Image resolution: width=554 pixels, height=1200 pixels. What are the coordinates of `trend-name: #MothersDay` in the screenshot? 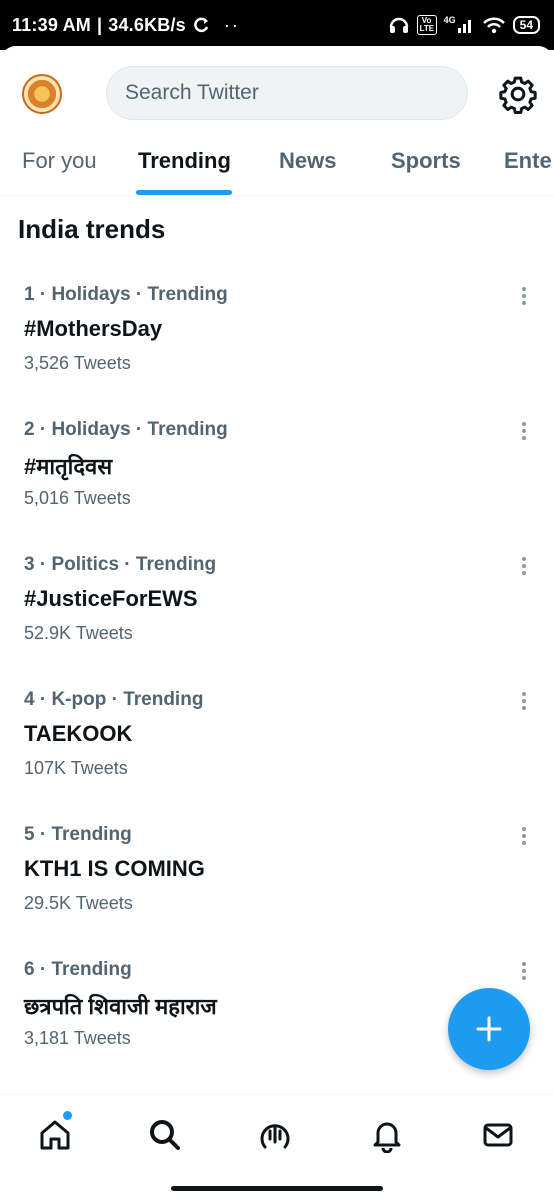 It's located at (93, 328).